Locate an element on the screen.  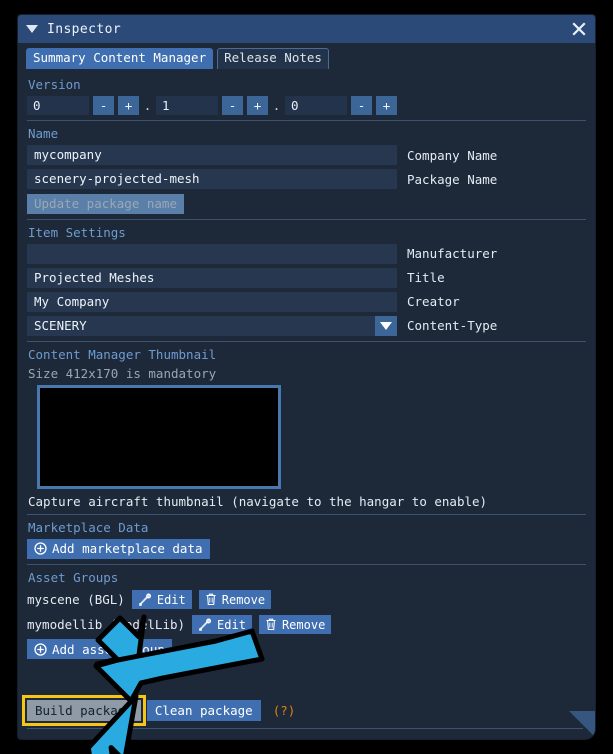
manufacturer-caption: Manufacturer is located at coordinates (452, 253).